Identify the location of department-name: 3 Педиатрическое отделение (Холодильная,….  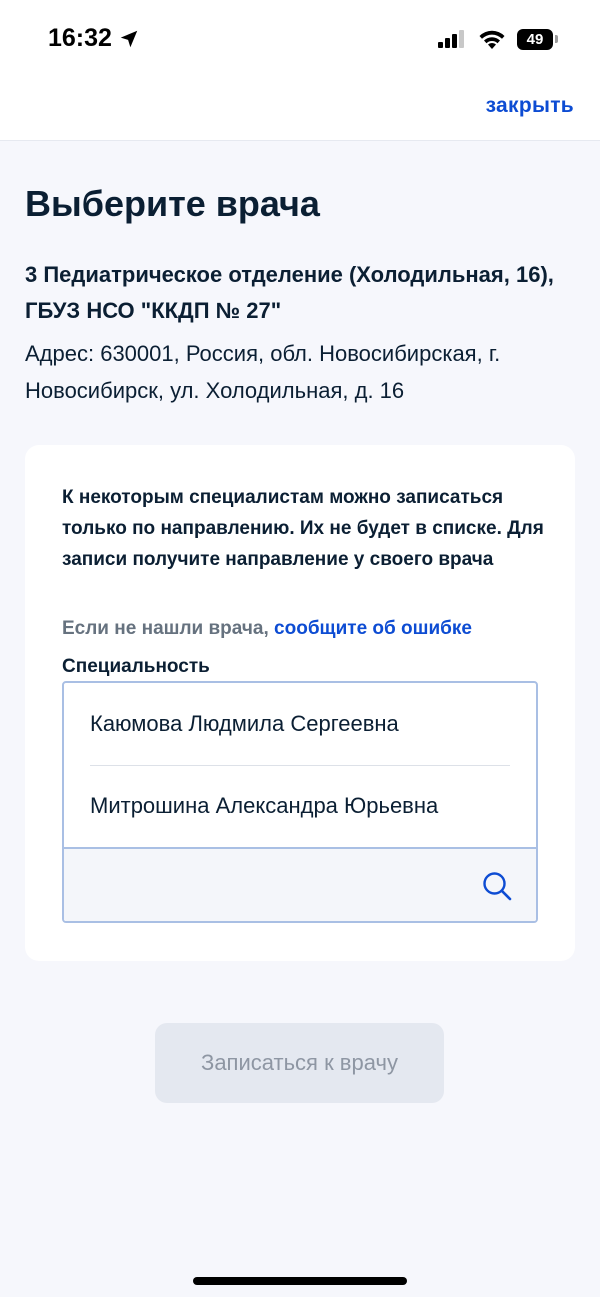
(289, 292).